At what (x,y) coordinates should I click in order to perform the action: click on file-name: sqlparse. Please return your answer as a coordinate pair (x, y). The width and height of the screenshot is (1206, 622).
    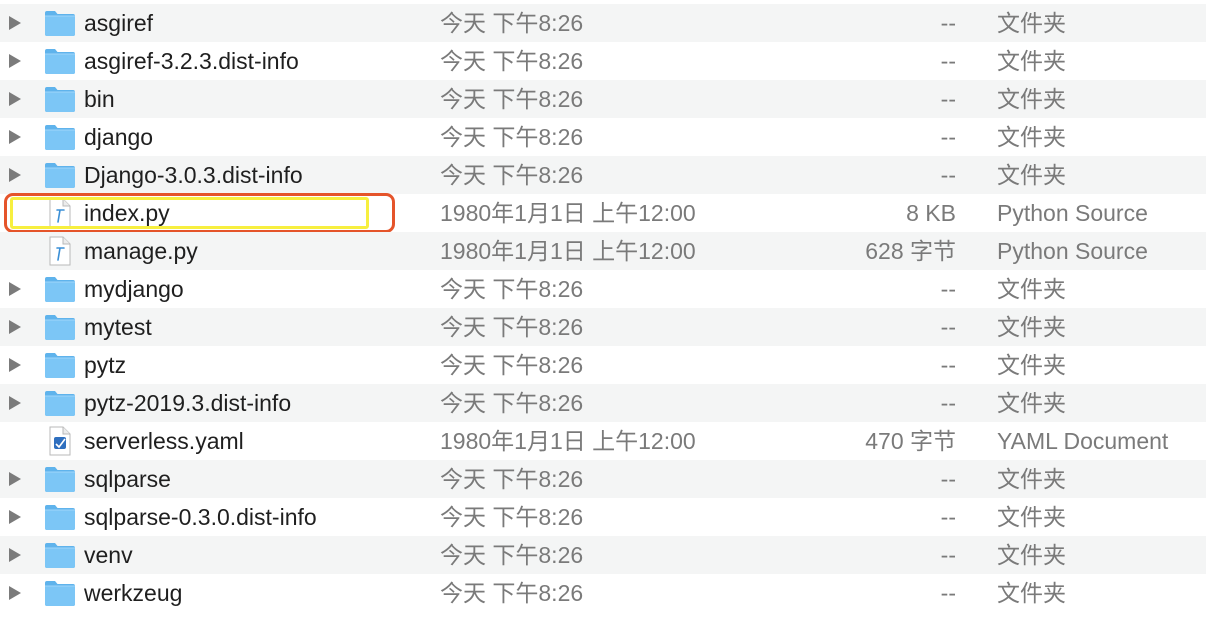
    Looking at the image, I should click on (127, 479).